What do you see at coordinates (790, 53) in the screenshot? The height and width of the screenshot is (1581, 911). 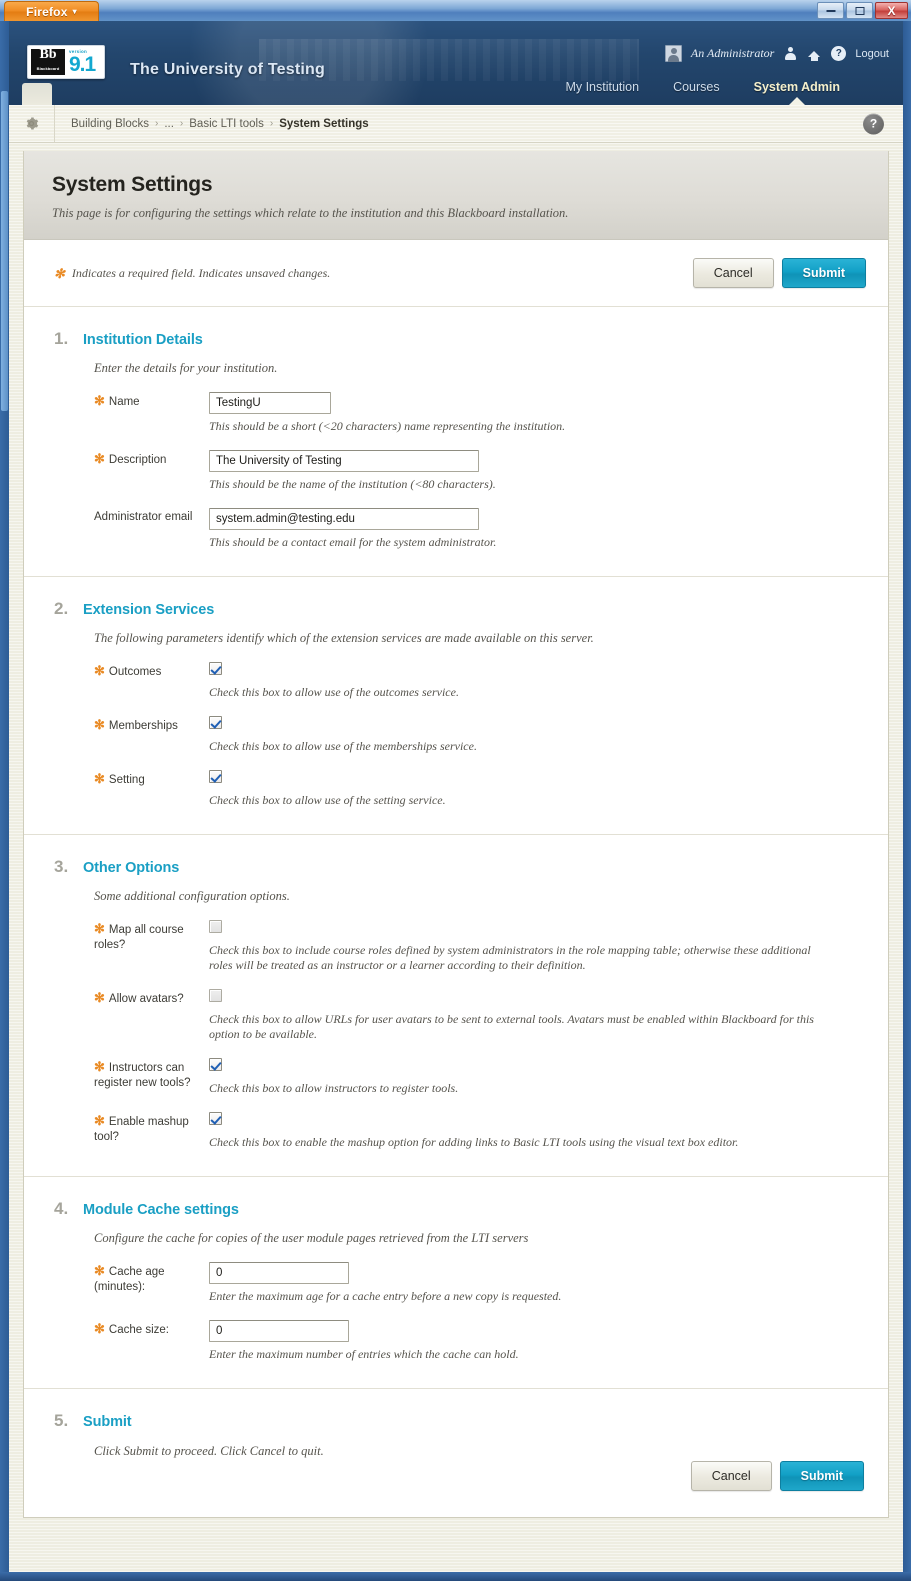 I see `person-icon` at bounding box center [790, 53].